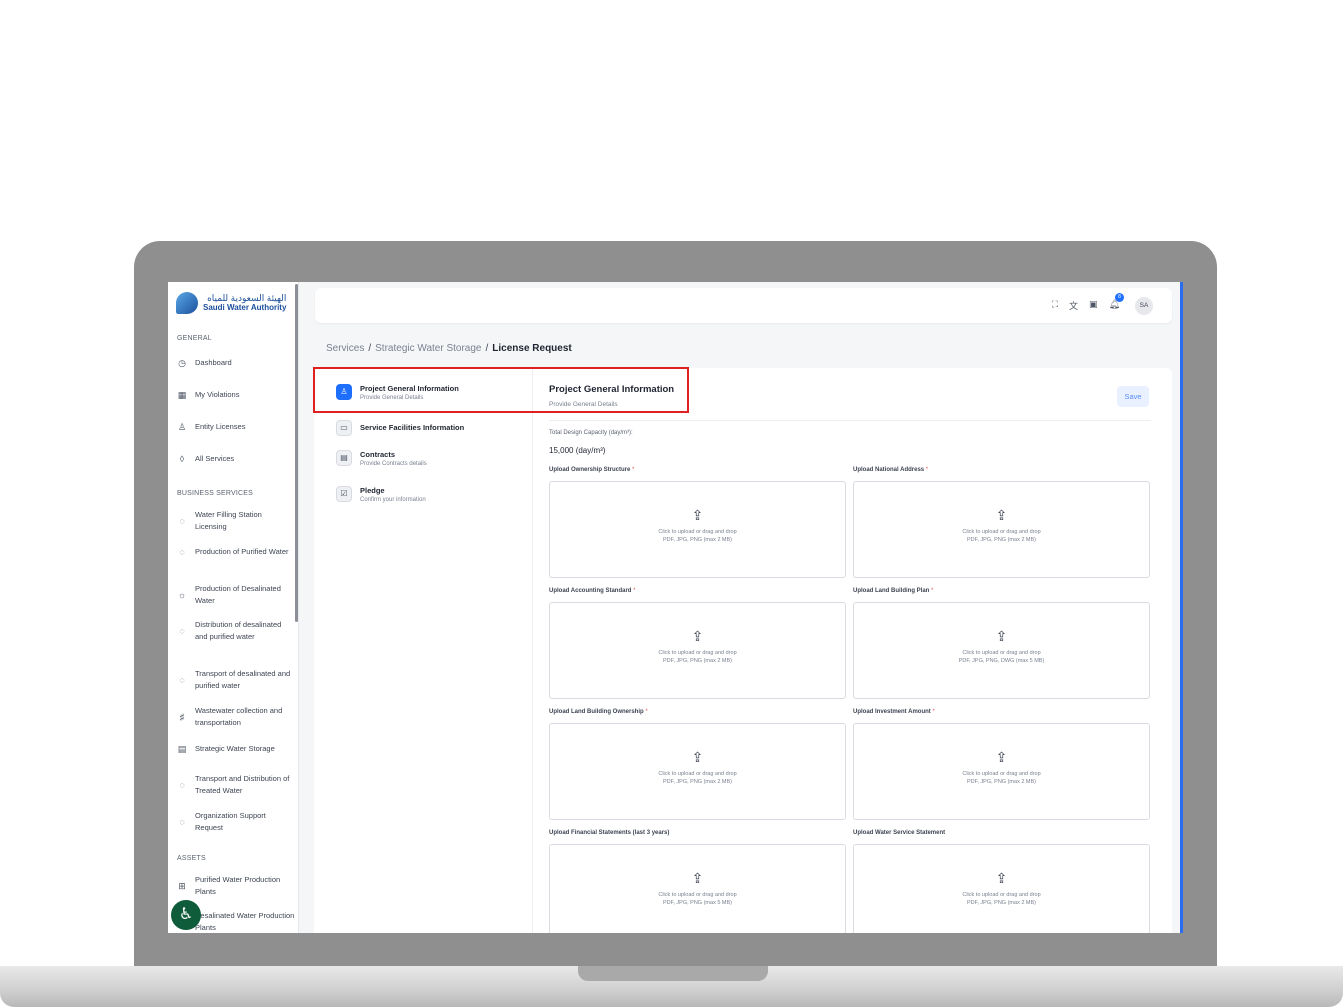 The height and width of the screenshot is (1007, 1343). What do you see at coordinates (673, 973) in the screenshot?
I see `laptop-notch` at bounding box center [673, 973].